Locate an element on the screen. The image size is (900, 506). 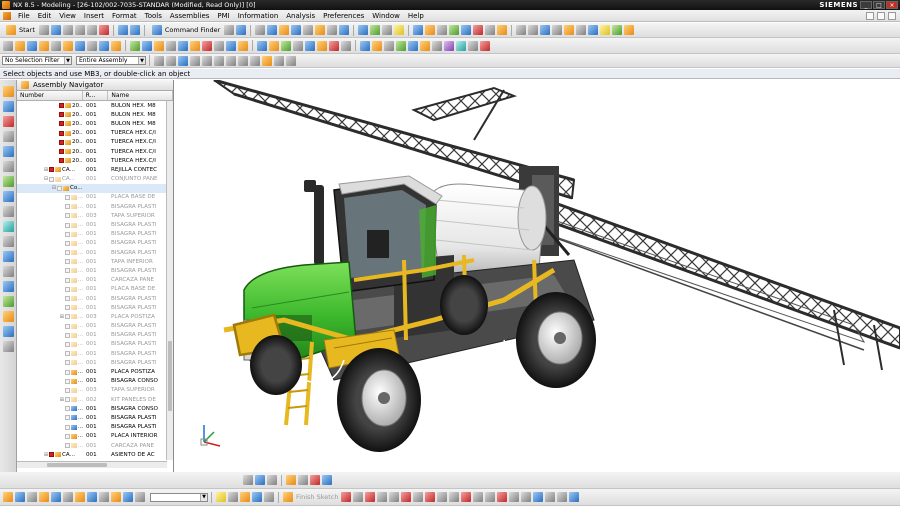
sketch-style-icon is located at coordinates (92, 497).